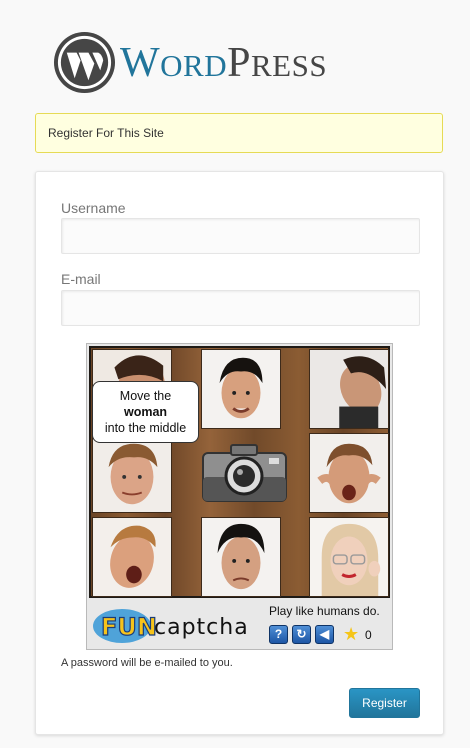  What do you see at coordinates (201, 627) in the screenshot?
I see `logo-captcha-text: captcha` at bounding box center [201, 627].